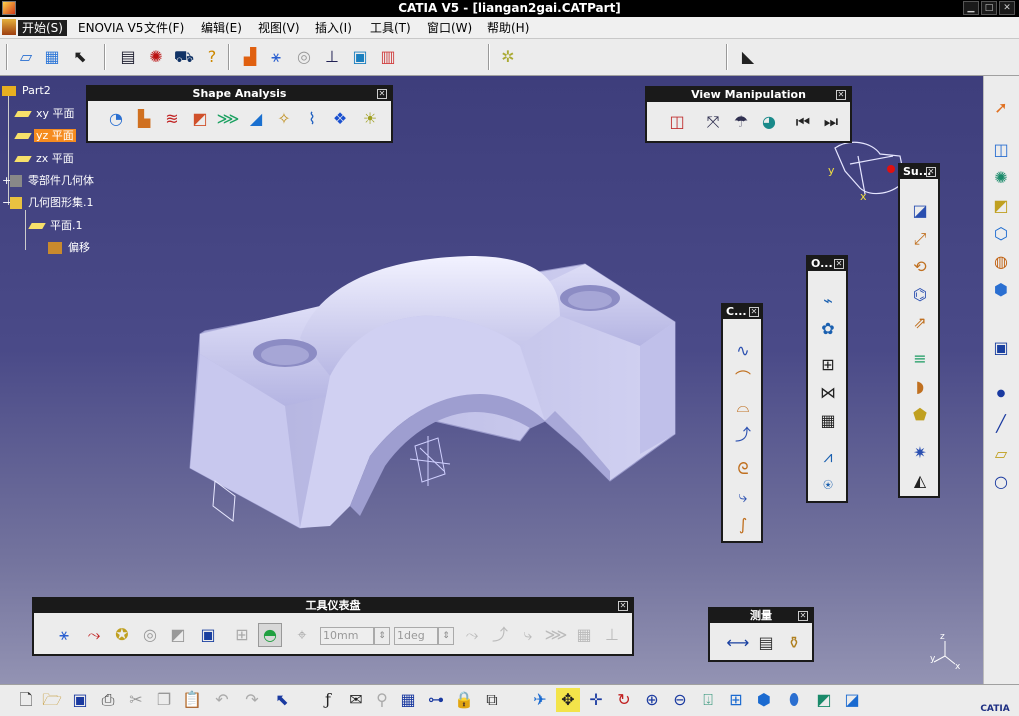 The width and height of the screenshot is (1019, 716). What do you see at coordinates (150, 635) in the screenshot?
I see `temporary-analysis-icon: ◎` at bounding box center [150, 635].